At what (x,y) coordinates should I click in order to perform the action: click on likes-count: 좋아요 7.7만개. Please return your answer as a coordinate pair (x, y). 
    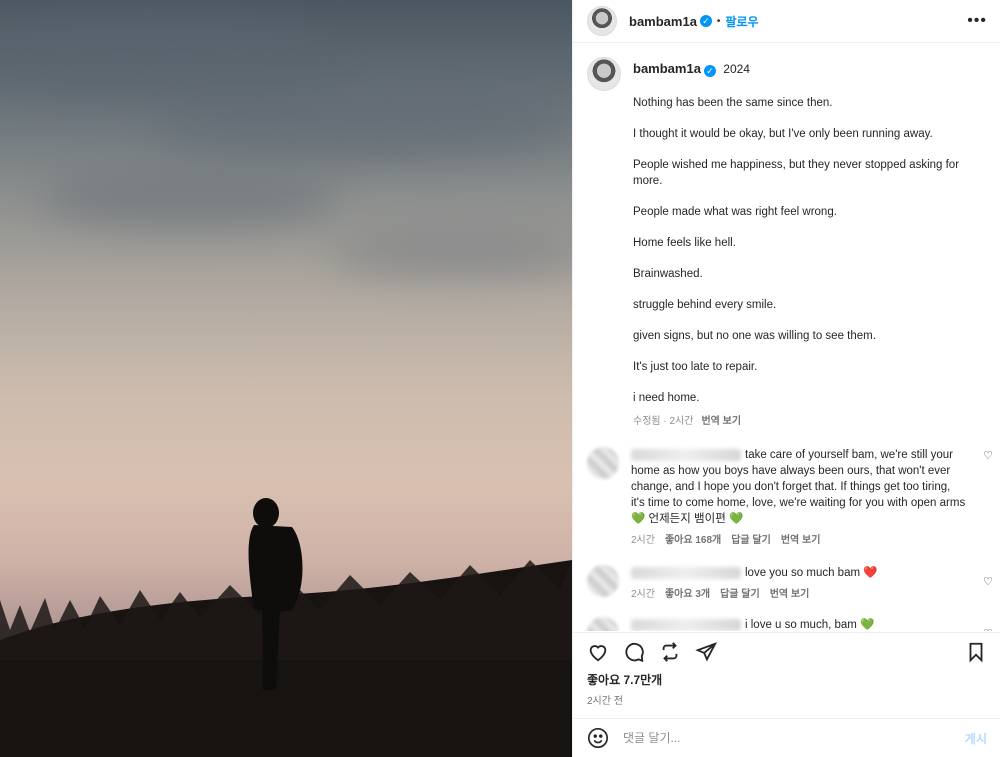
    Looking at the image, I should click on (786, 675).